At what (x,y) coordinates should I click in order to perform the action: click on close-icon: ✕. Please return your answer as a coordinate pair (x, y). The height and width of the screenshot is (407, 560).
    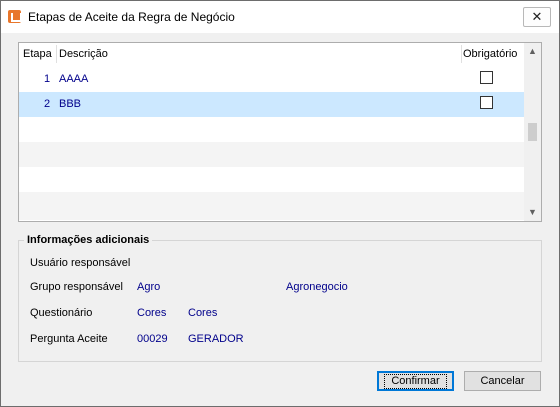
    Looking at the image, I should click on (537, 16).